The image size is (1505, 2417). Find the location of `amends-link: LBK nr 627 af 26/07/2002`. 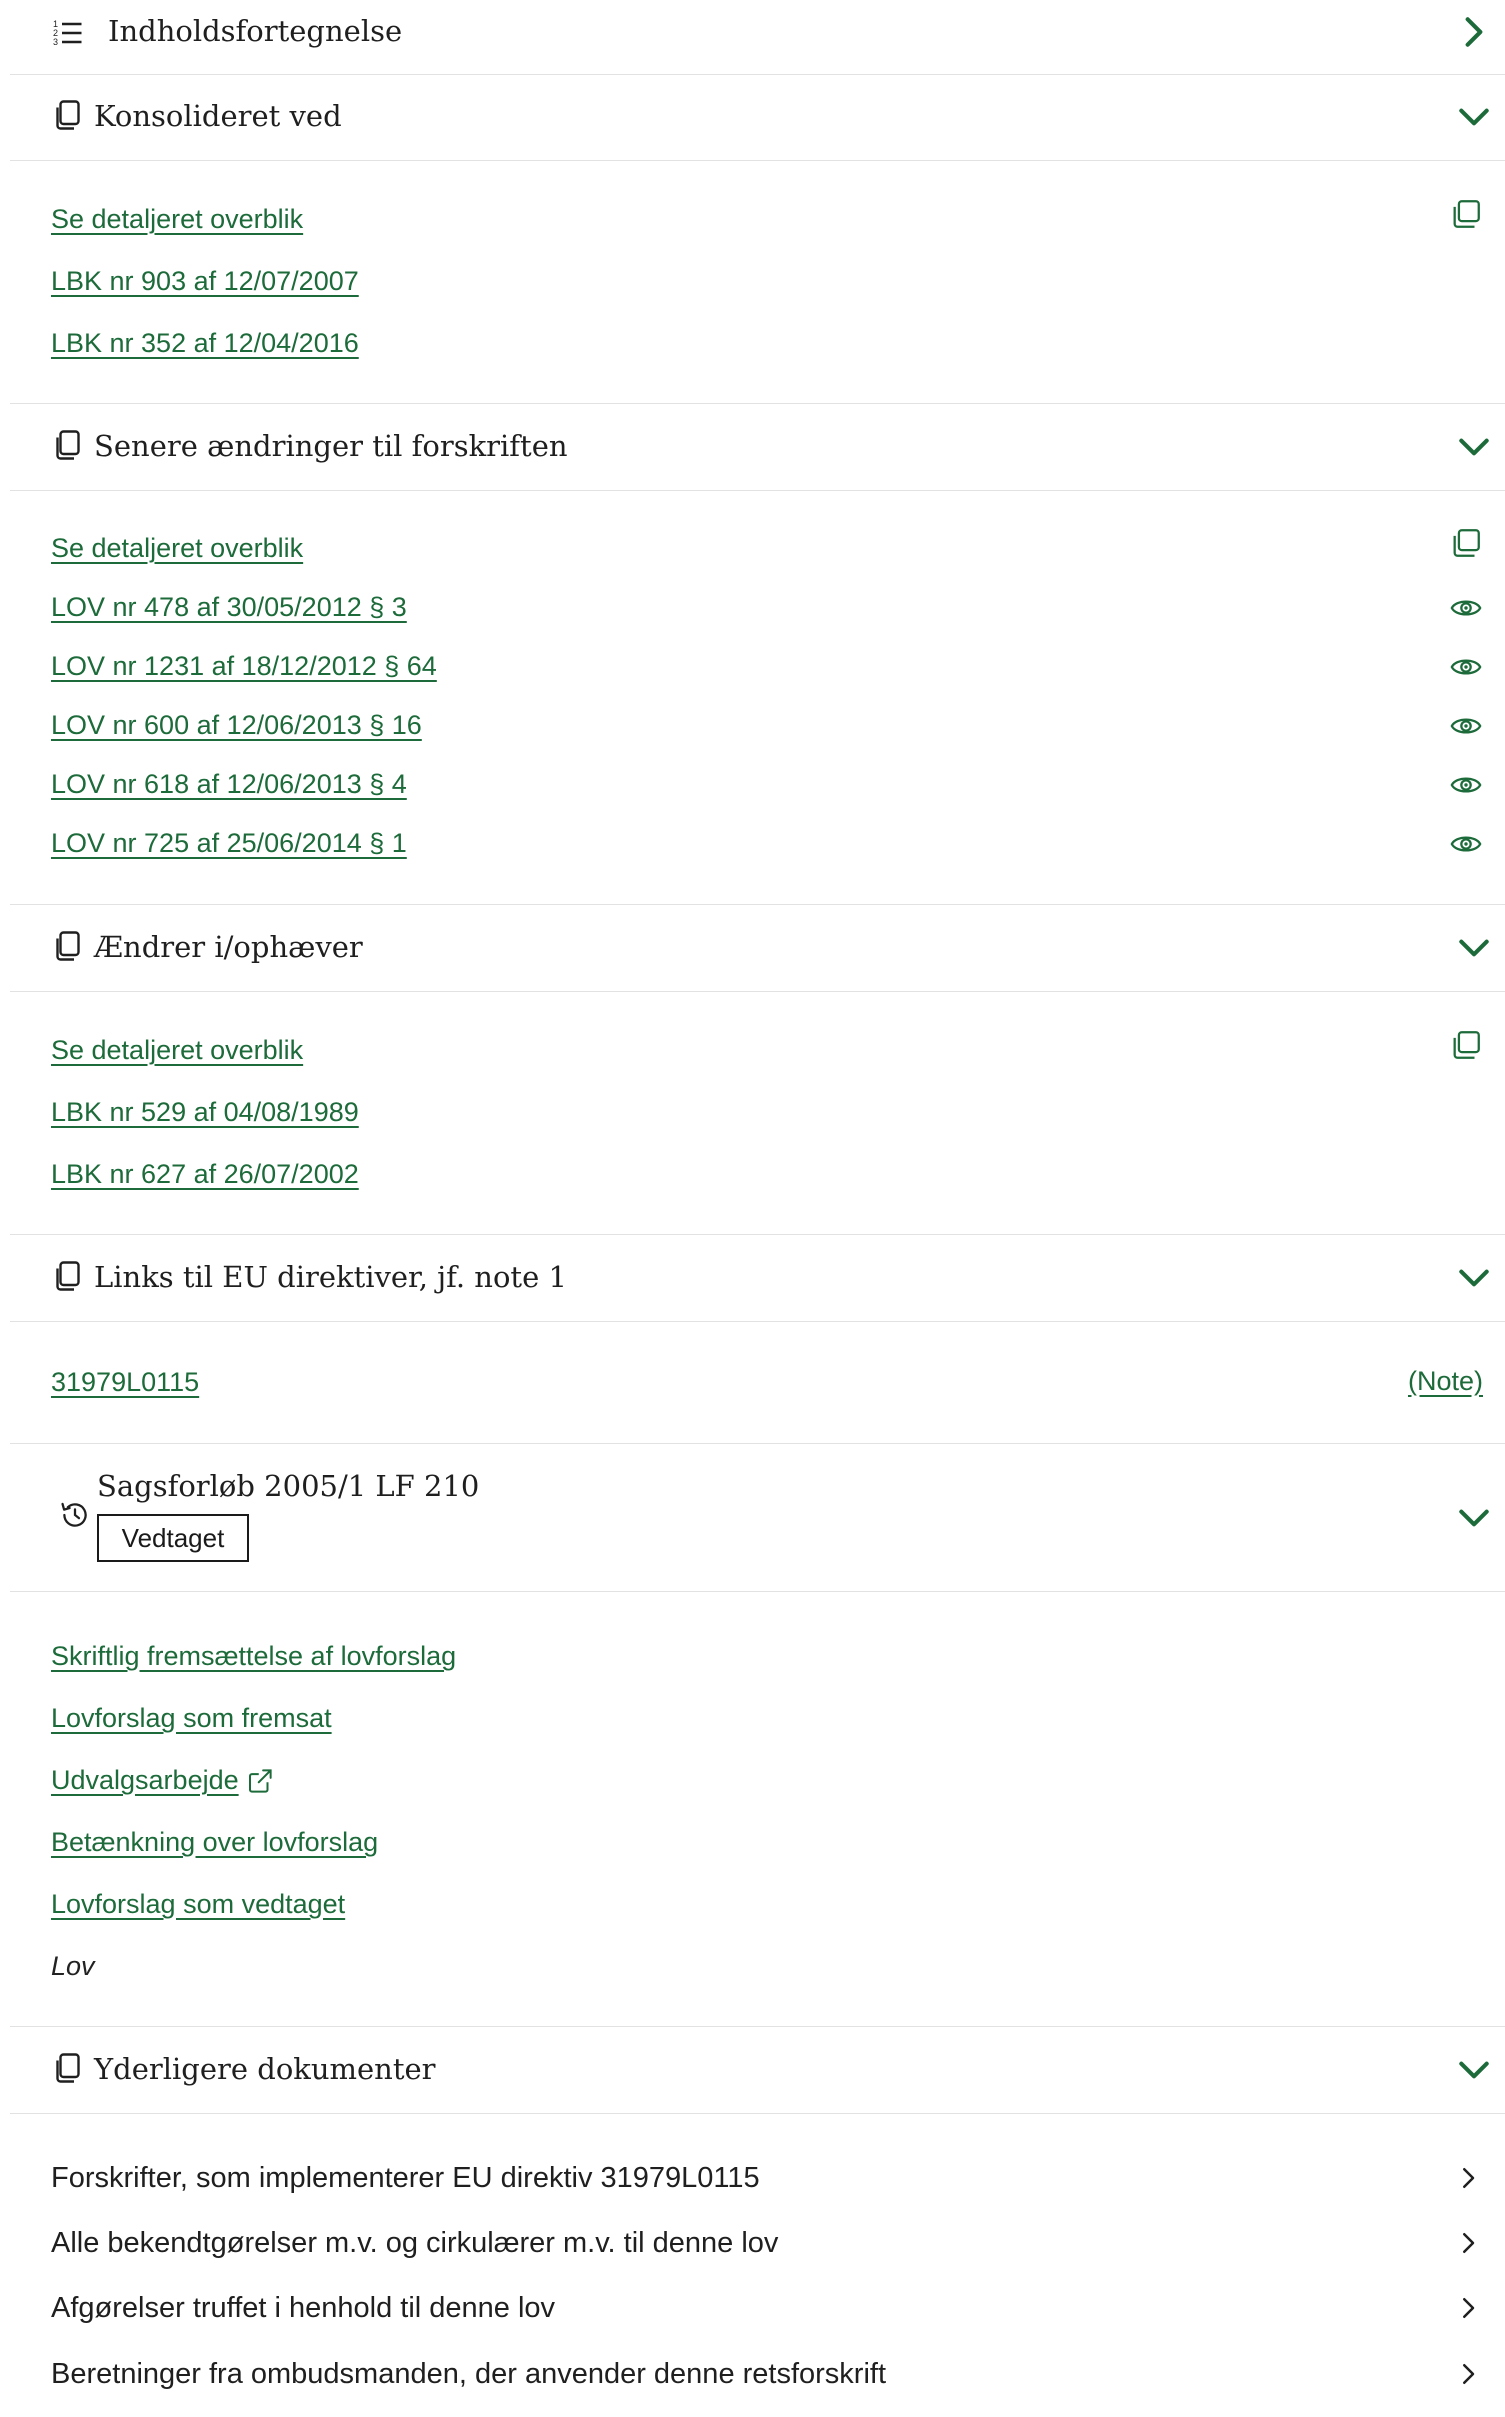

amends-link: LBK nr 627 af 26/07/2002 is located at coordinates (205, 1174).